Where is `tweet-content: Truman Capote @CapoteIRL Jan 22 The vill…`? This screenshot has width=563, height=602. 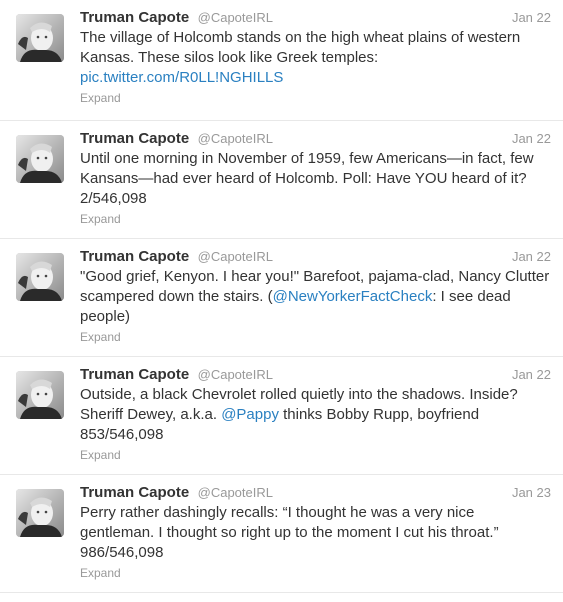 tweet-content: Truman Capote @CapoteIRL Jan 22 The vill… is located at coordinates (315, 57).